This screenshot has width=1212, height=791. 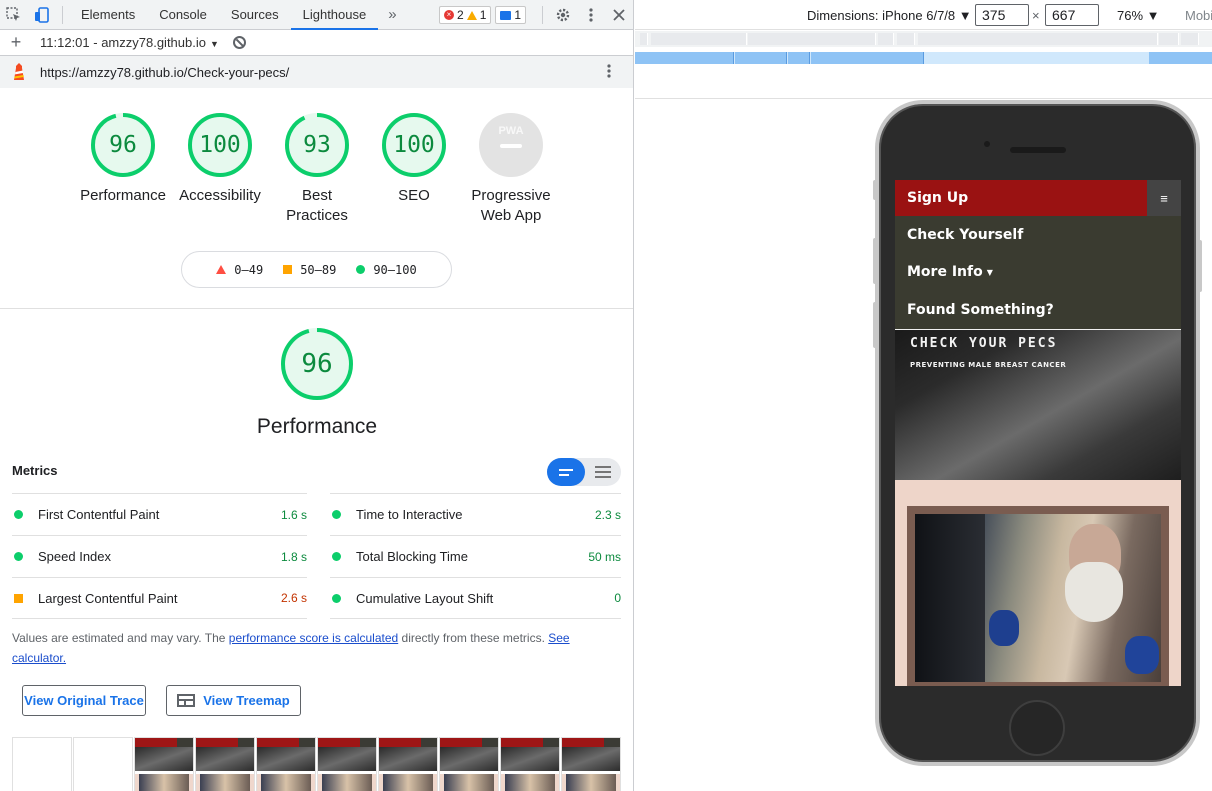 What do you see at coordinates (1138, 15) in the screenshot?
I see `zoom-selector: 76% ▼` at bounding box center [1138, 15].